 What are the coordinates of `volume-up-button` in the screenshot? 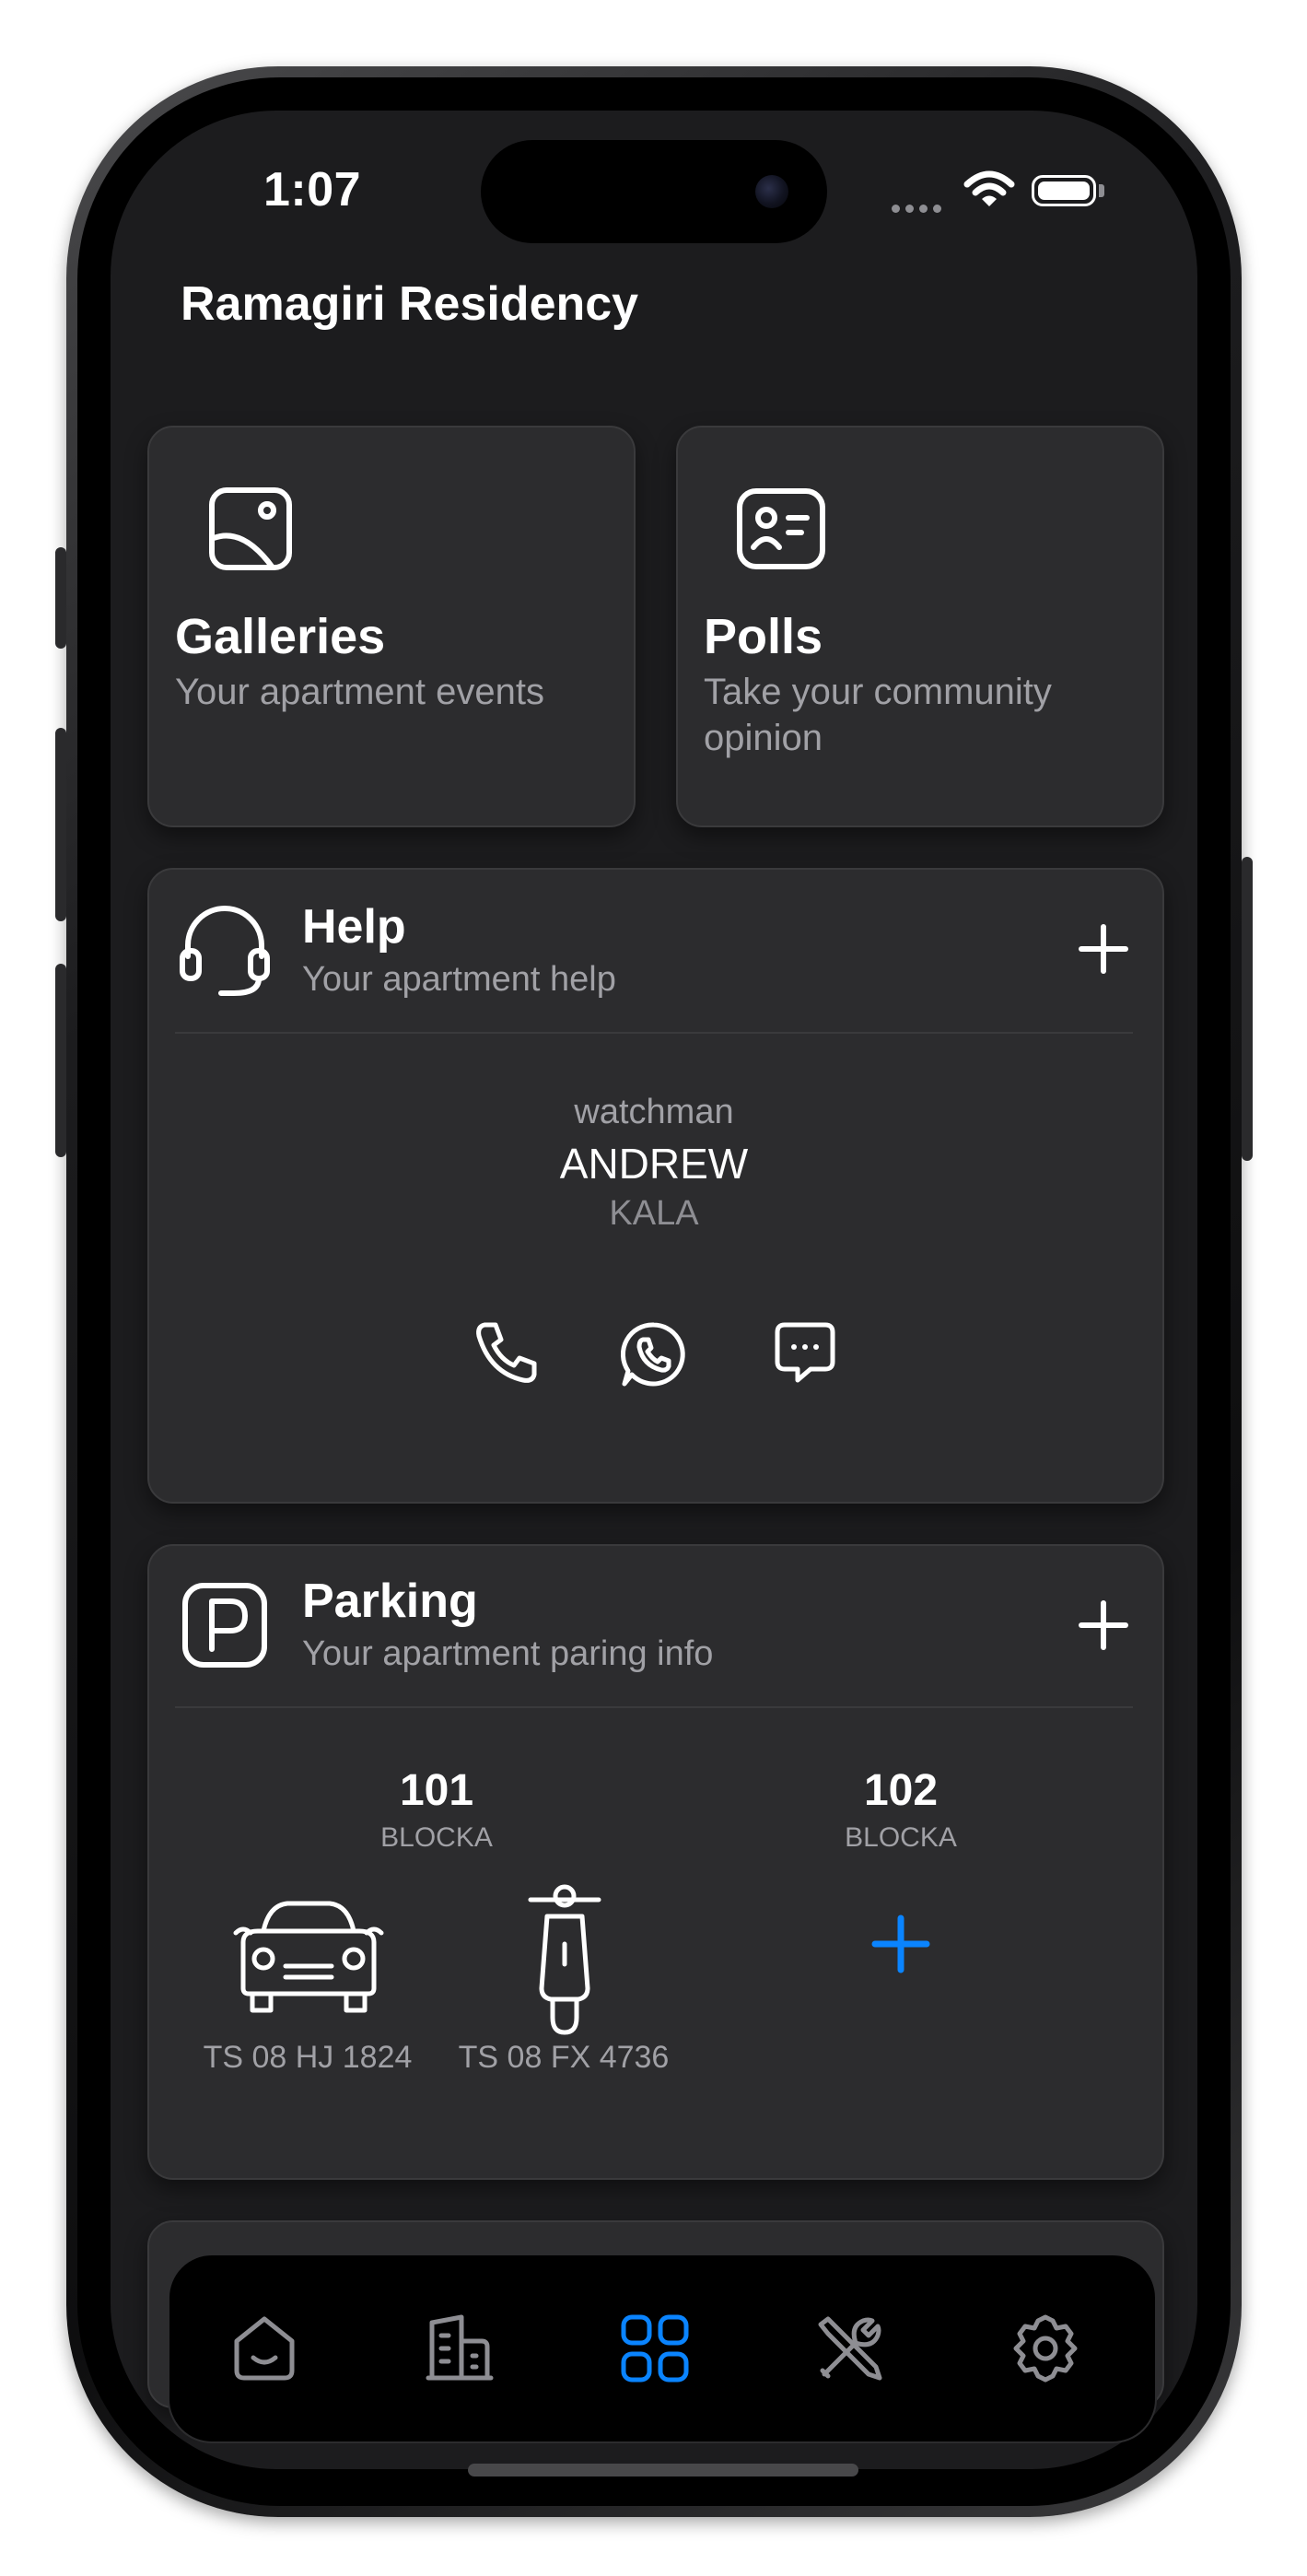 It's located at (61, 824).